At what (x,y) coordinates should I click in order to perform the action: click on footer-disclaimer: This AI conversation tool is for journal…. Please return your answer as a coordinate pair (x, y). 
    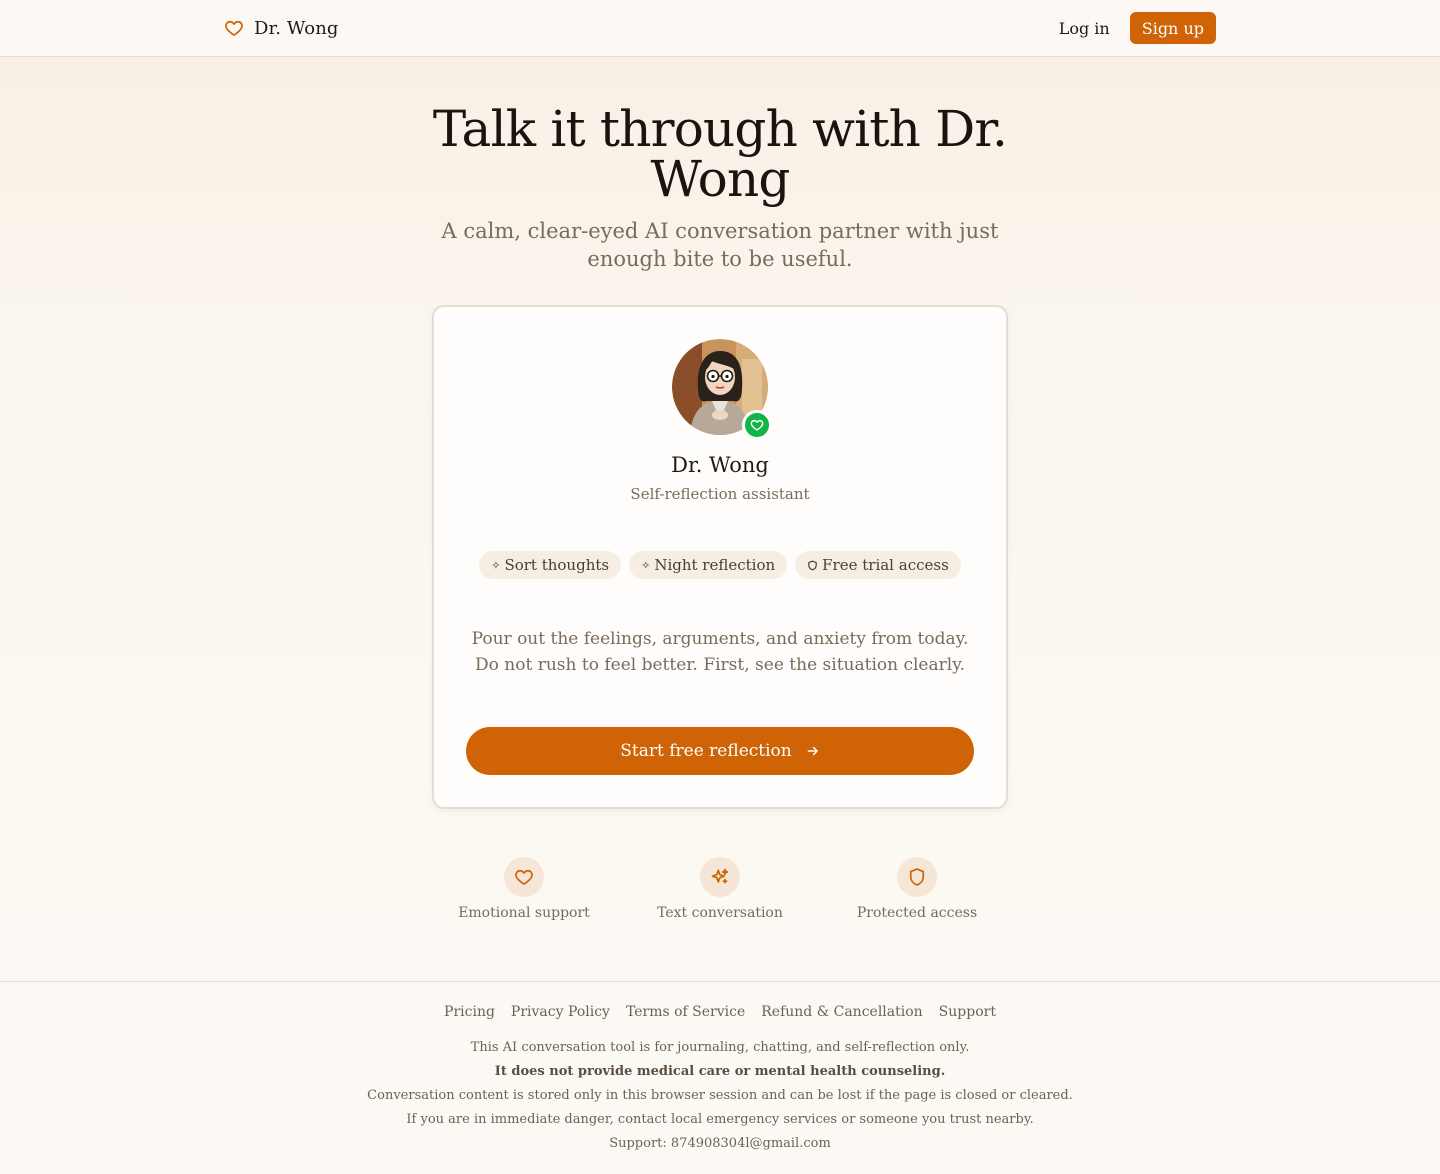
    Looking at the image, I should click on (720, 1096).